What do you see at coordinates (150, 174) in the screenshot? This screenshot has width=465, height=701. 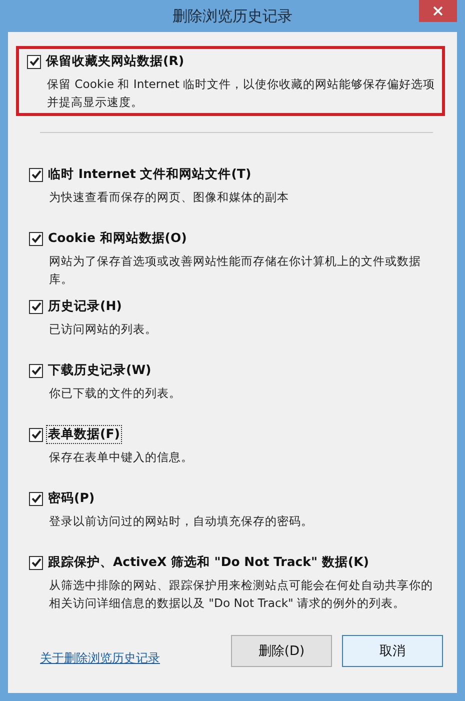 I see `option-label: 临时 Internet 文件和网站文件(T)` at bounding box center [150, 174].